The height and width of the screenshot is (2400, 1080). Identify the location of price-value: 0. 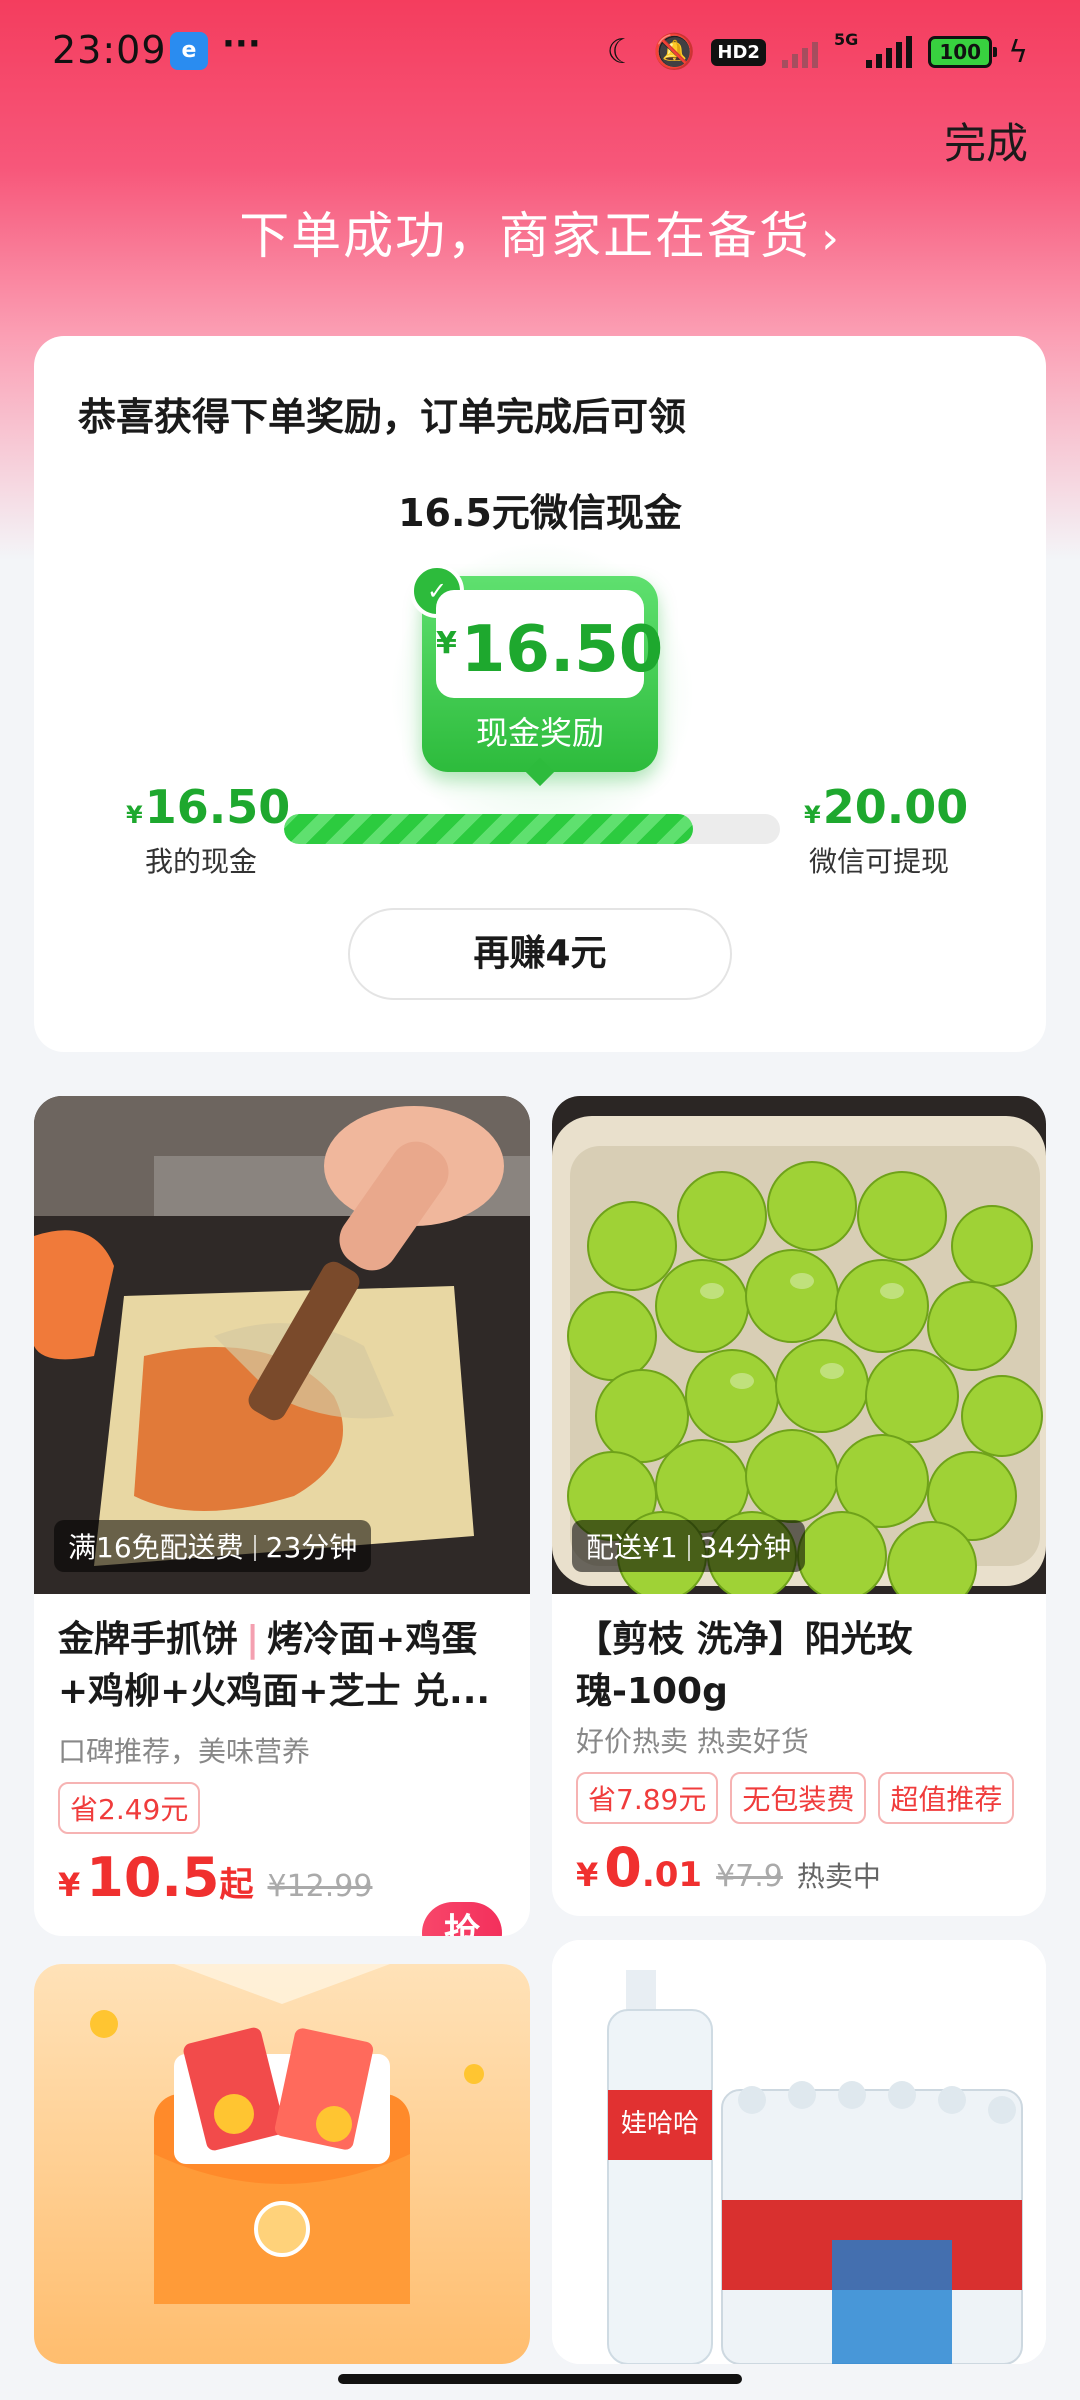
(623, 1867).